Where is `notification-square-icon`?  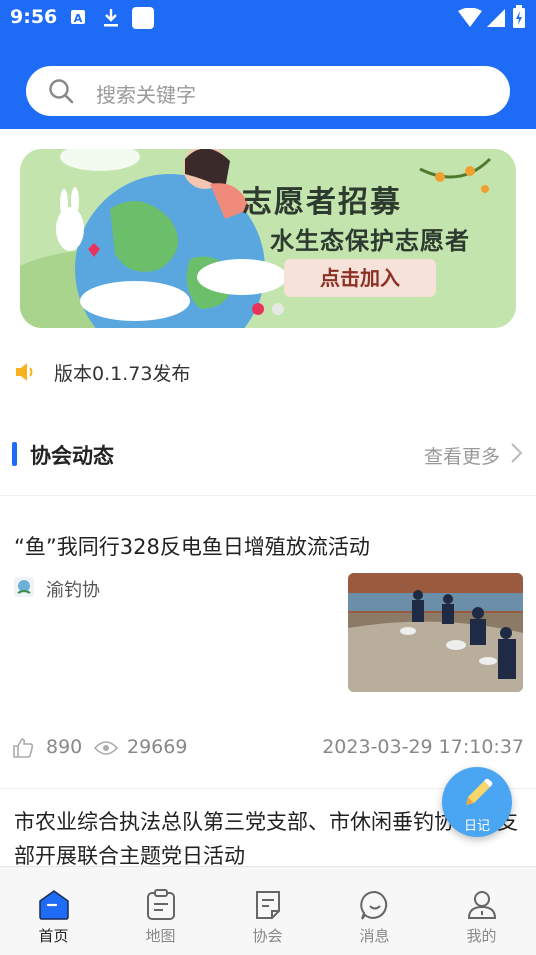
notification-square-icon is located at coordinates (143, 18).